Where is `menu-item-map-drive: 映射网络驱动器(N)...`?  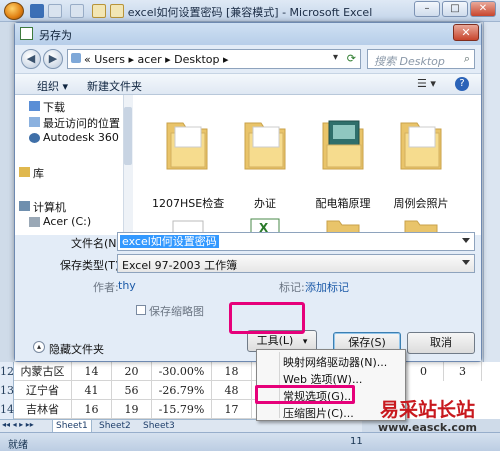
menu-item-map-drive: 映射网络驱动器(N)... is located at coordinates (335, 362).